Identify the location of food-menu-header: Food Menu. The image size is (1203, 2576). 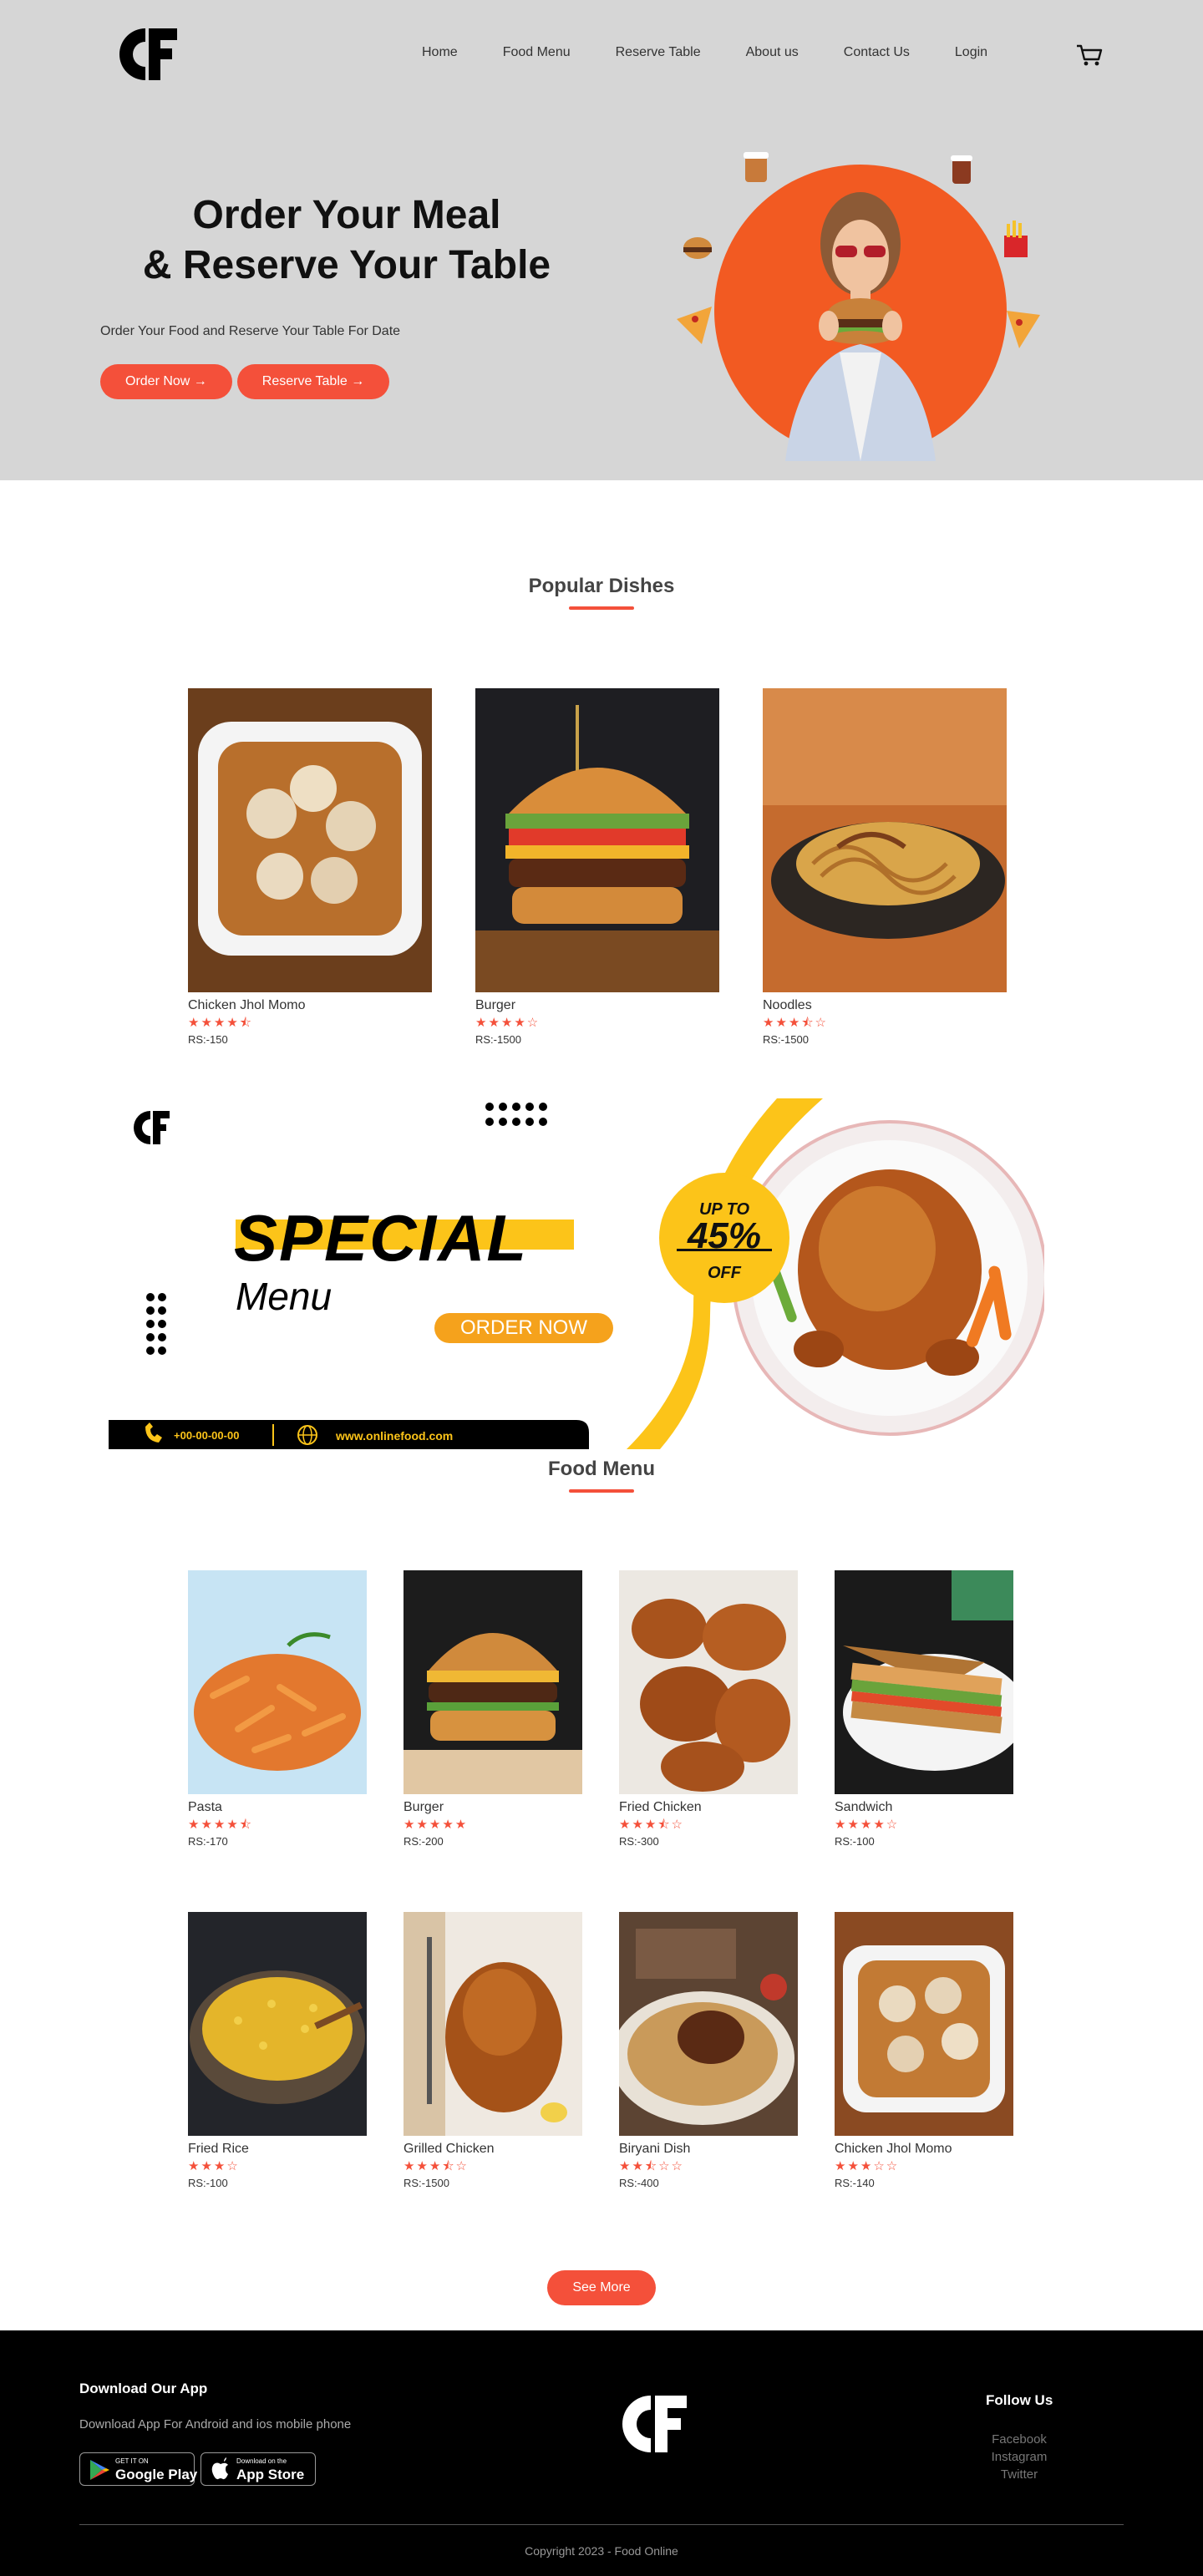
(601, 1475).